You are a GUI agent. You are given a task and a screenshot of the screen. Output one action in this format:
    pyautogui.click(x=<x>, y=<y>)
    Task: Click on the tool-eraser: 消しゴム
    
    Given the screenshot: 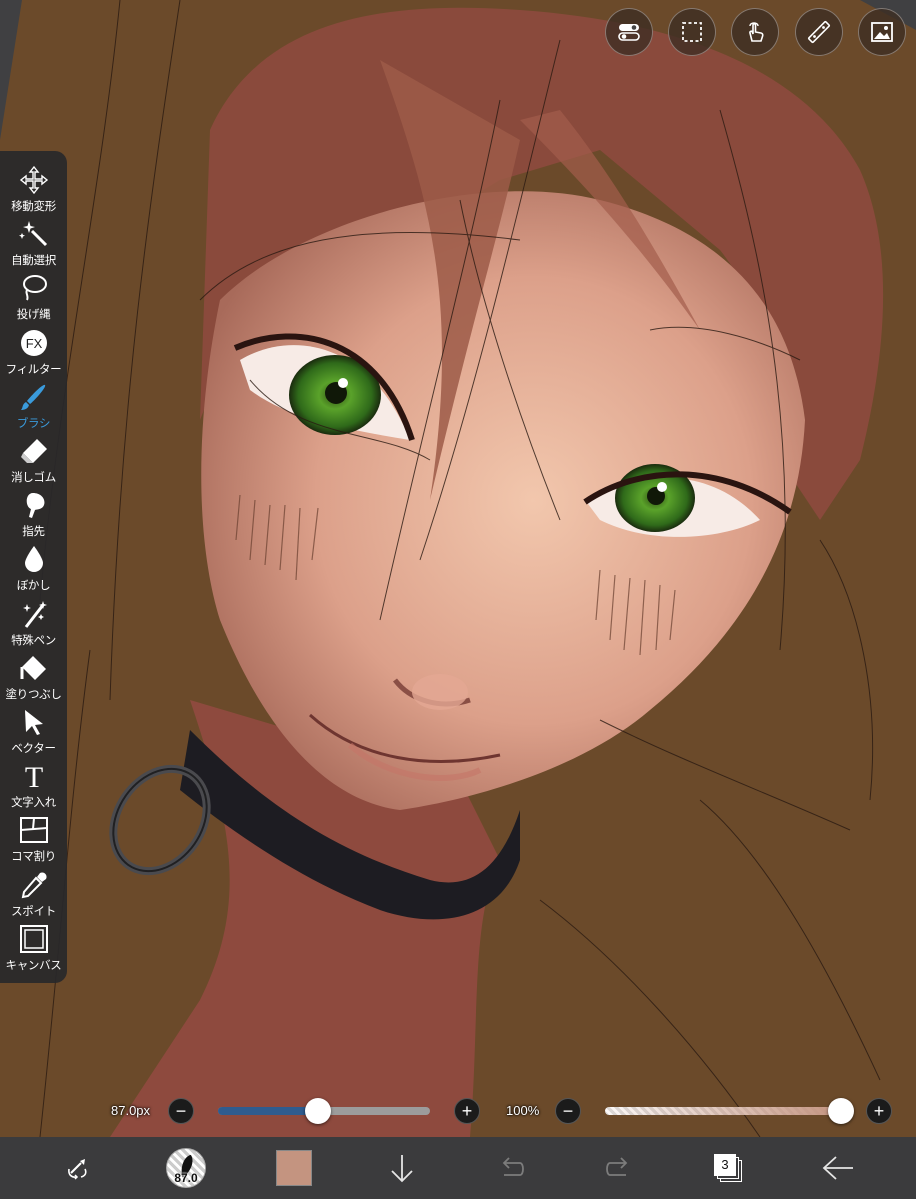 What is the action you would take?
    pyautogui.click(x=33, y=461)
    